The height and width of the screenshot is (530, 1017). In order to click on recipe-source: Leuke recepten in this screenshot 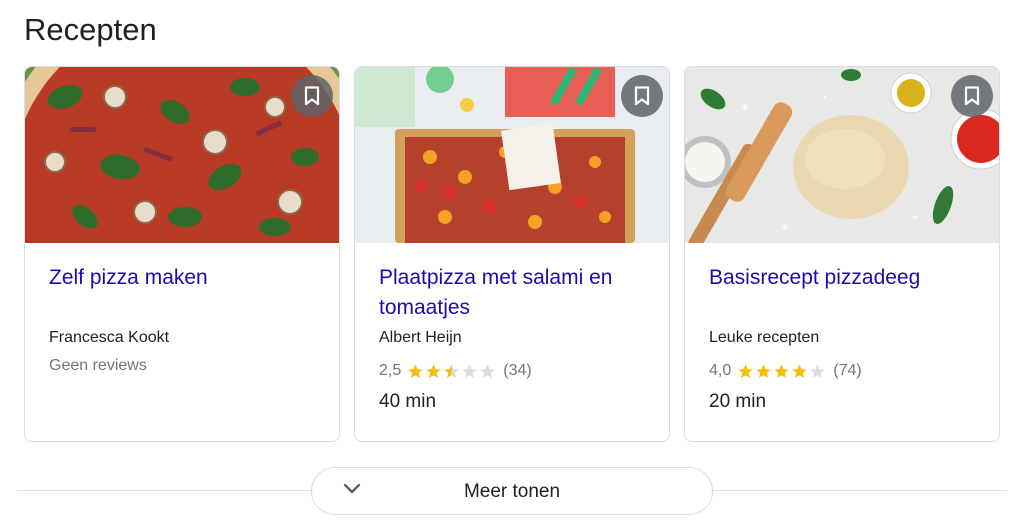, I will do `click(764, 337)`.